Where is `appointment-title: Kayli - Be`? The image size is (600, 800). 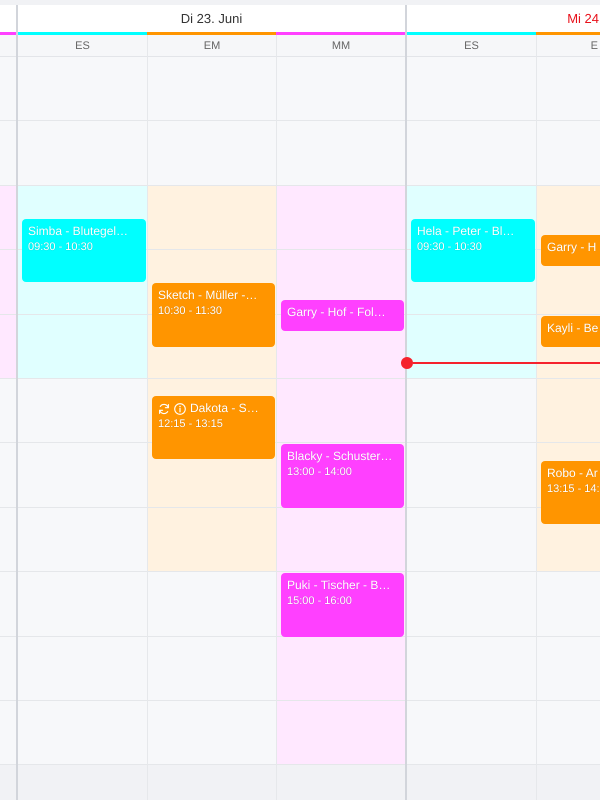 appointment-title: Kayli - Be is located at coordinates (572, 328).